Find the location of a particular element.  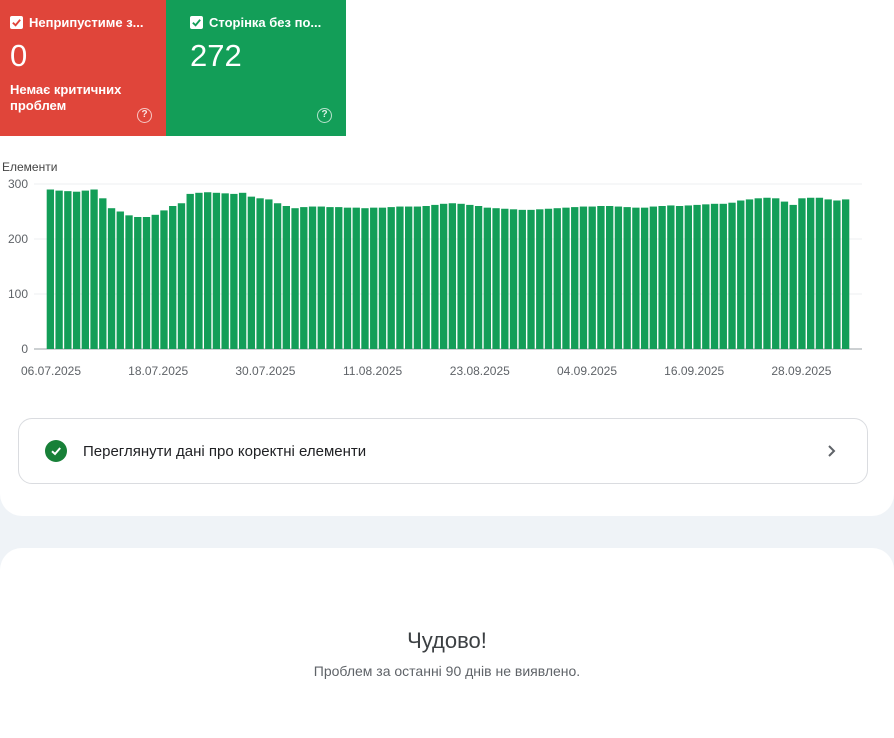

x-tick-label: 28.09.2025 is located at coordinates (801, 371).